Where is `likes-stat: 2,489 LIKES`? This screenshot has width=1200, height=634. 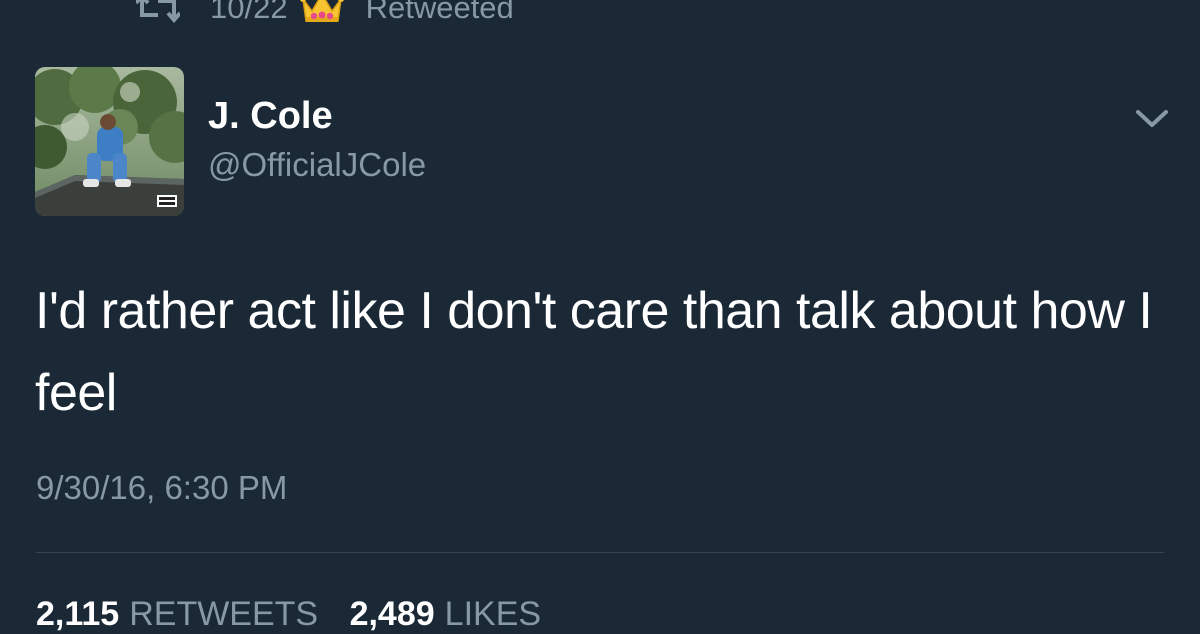
likes-stat: 2,489 LIKES is located at coordinates (445, 614).